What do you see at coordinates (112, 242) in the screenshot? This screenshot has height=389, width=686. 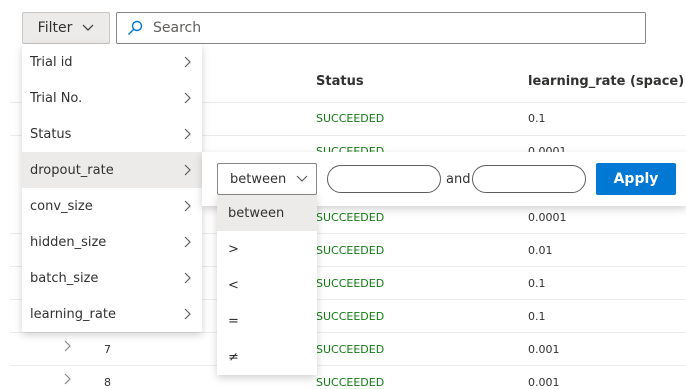 I see `menu-item-hidden-size: hidden_size` at bounding box center [112, 242].